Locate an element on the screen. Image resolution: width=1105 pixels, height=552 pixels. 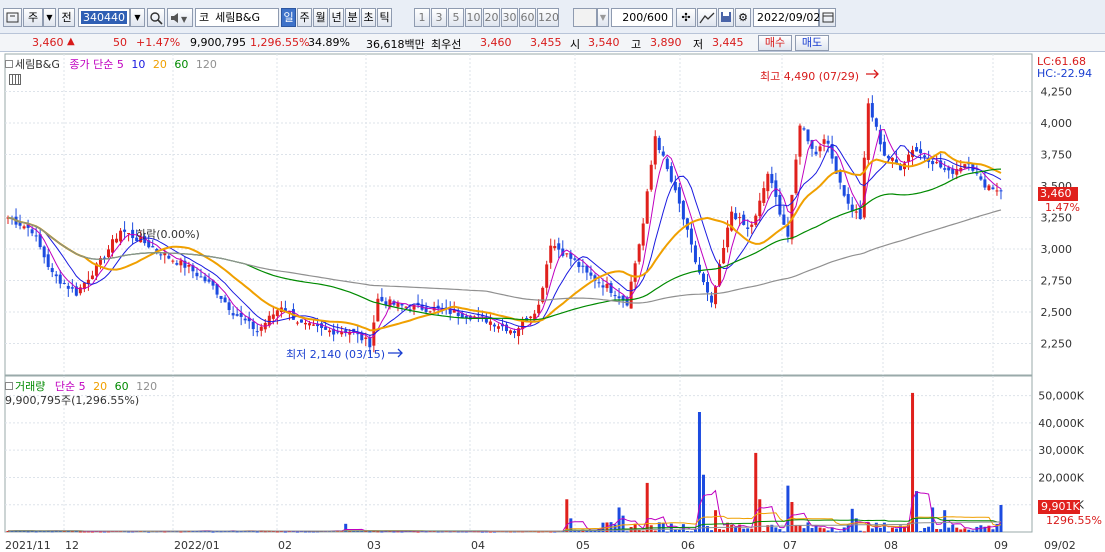
type-select-button: 주 is located at coordinates (33, 17).